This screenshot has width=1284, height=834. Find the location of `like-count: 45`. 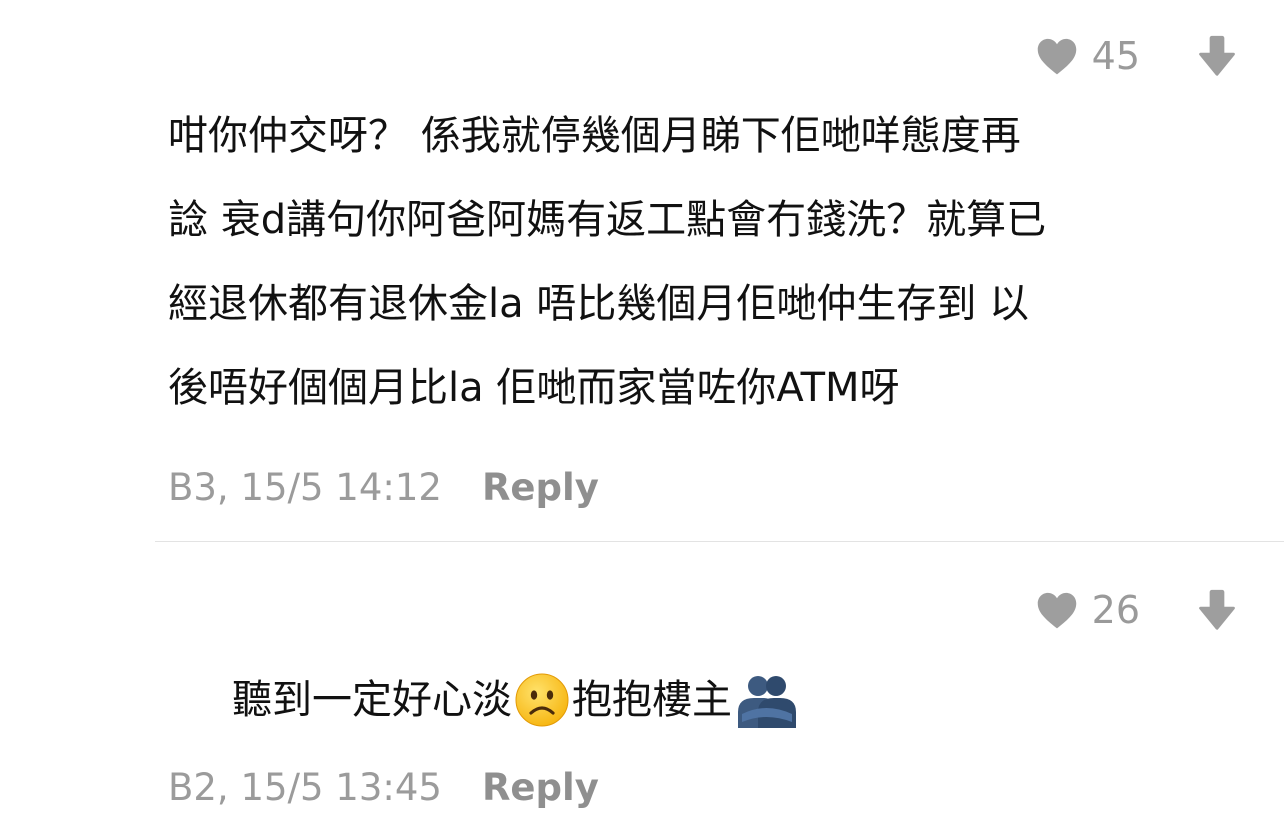

like-count: 45 is located at coordinates (1115, 56).